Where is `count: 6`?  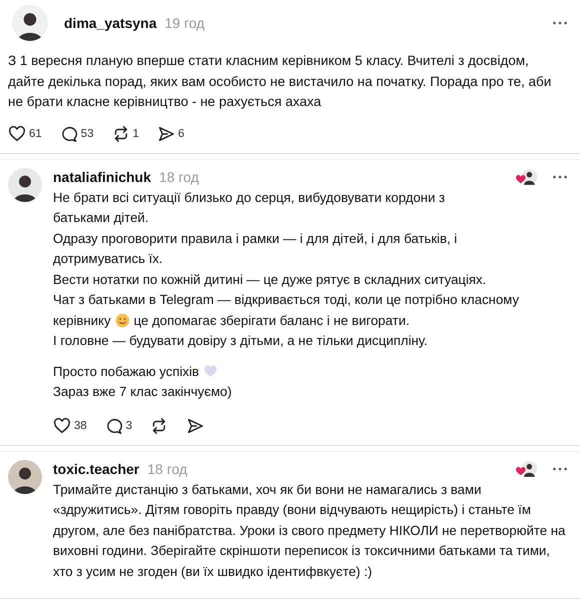 count: 6 is located at coordinates (181, 134).